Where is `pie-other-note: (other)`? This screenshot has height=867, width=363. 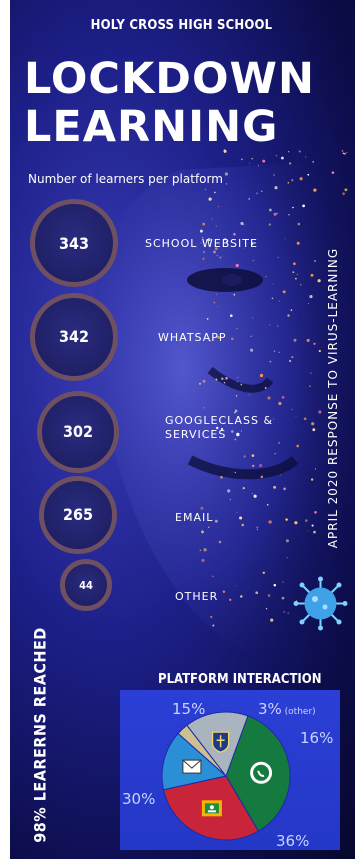
pie-other-note: (other) is located at coordinates (298, 712).